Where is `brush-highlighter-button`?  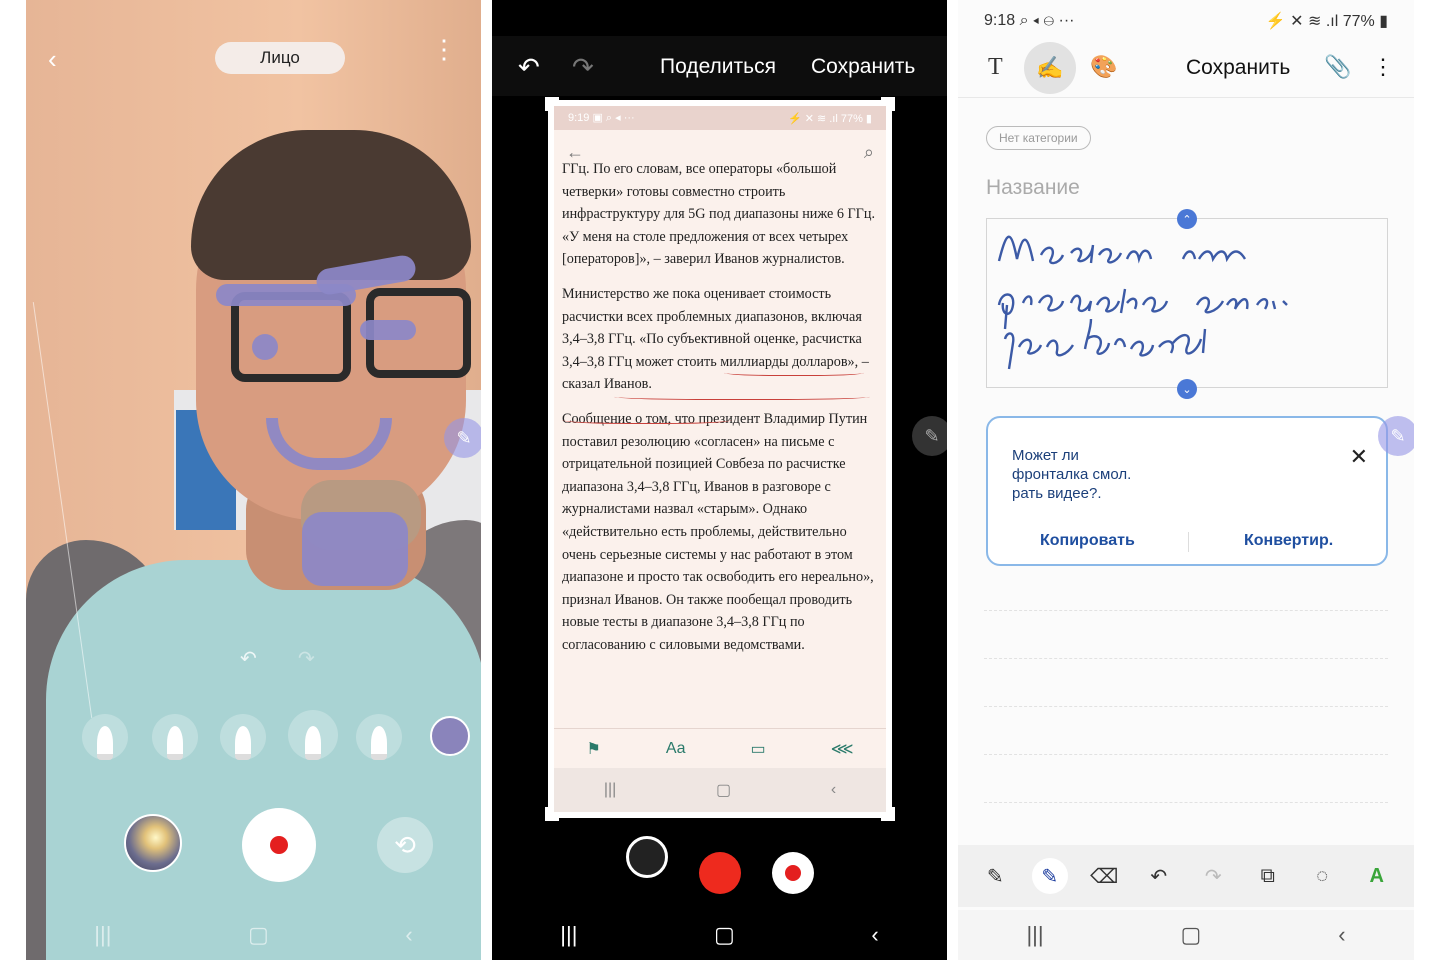 brush-highlighter-button is located at coordinates (379, 737).